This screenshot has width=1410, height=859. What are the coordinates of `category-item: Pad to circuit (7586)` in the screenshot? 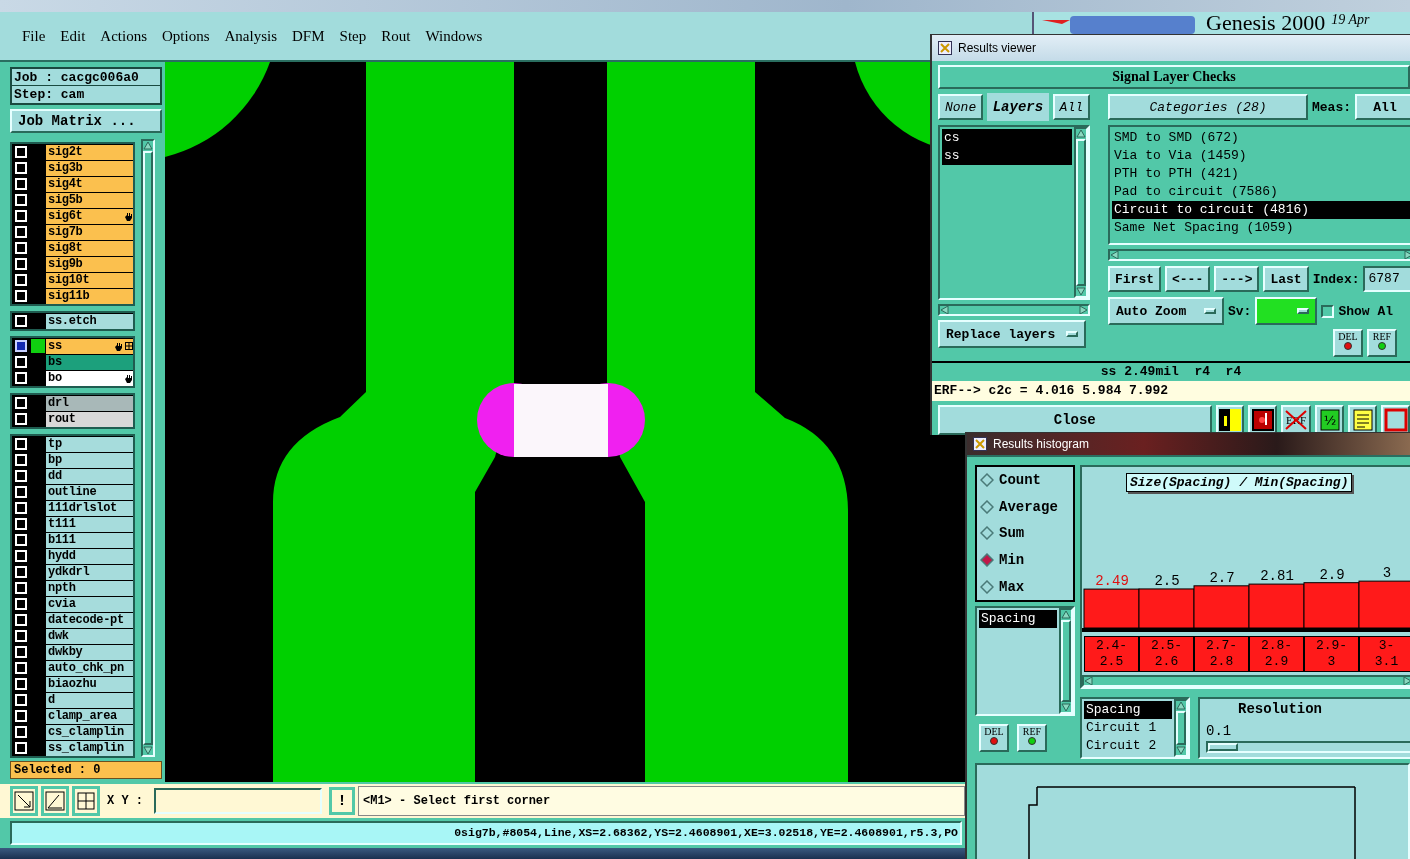 It's located at (1261, 192).